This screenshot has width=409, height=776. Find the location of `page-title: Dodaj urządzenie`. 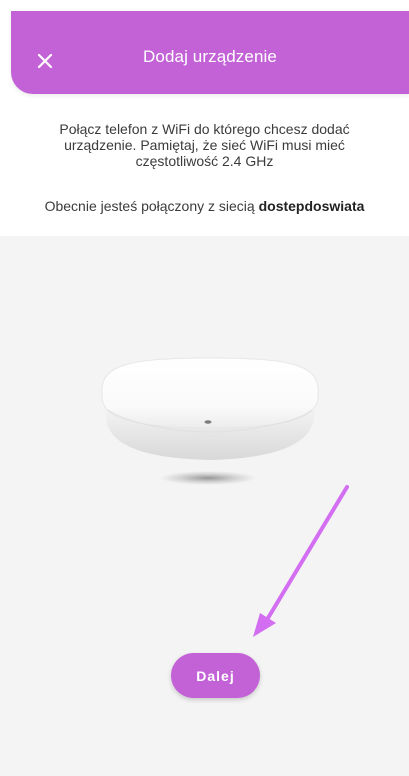

page-title: Dodaj urządzenie is located at coordinates (210, 56).